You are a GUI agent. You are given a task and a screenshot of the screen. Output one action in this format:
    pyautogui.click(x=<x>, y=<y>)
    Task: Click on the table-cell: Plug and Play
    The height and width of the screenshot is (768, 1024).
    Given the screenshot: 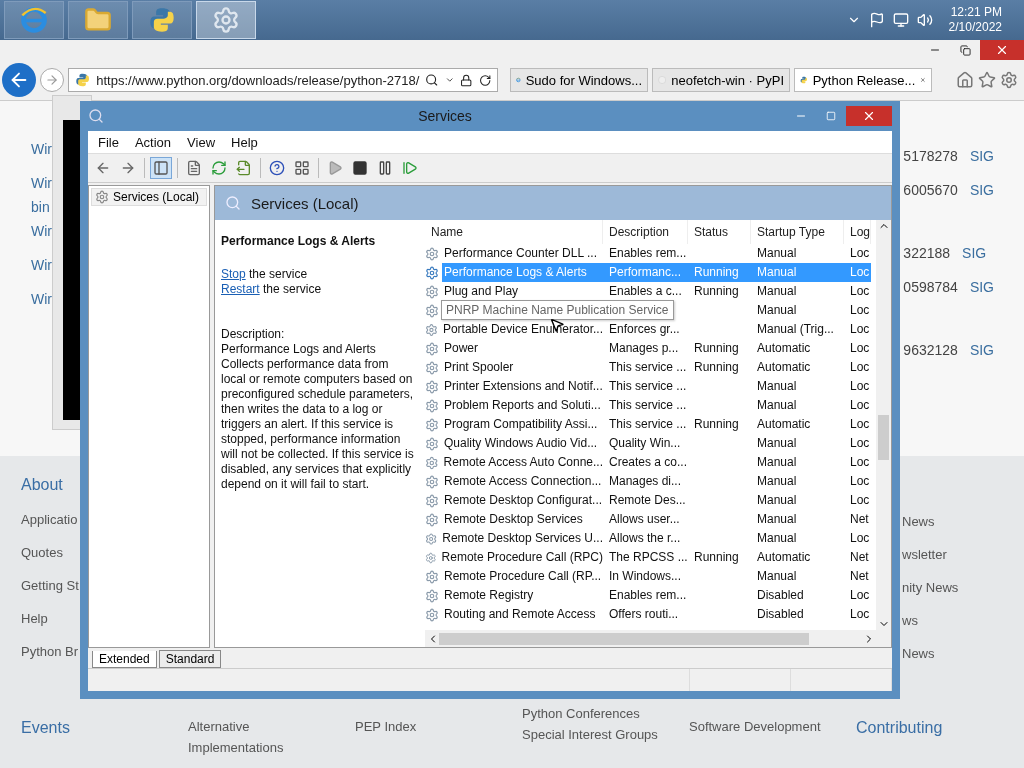 What is the action you would take?
    pyautogui.click(x=522, y=291)
    